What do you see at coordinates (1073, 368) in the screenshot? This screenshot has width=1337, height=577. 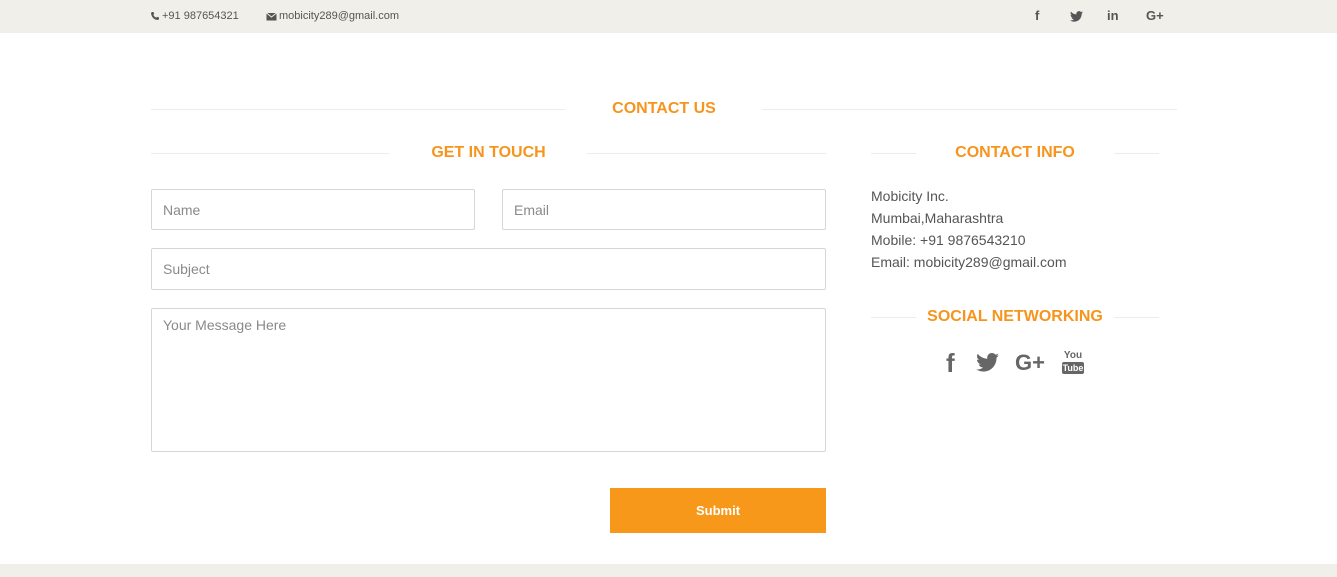 I see `youtube-icon-bottom: Tube` at bounding box center [1073, 368].